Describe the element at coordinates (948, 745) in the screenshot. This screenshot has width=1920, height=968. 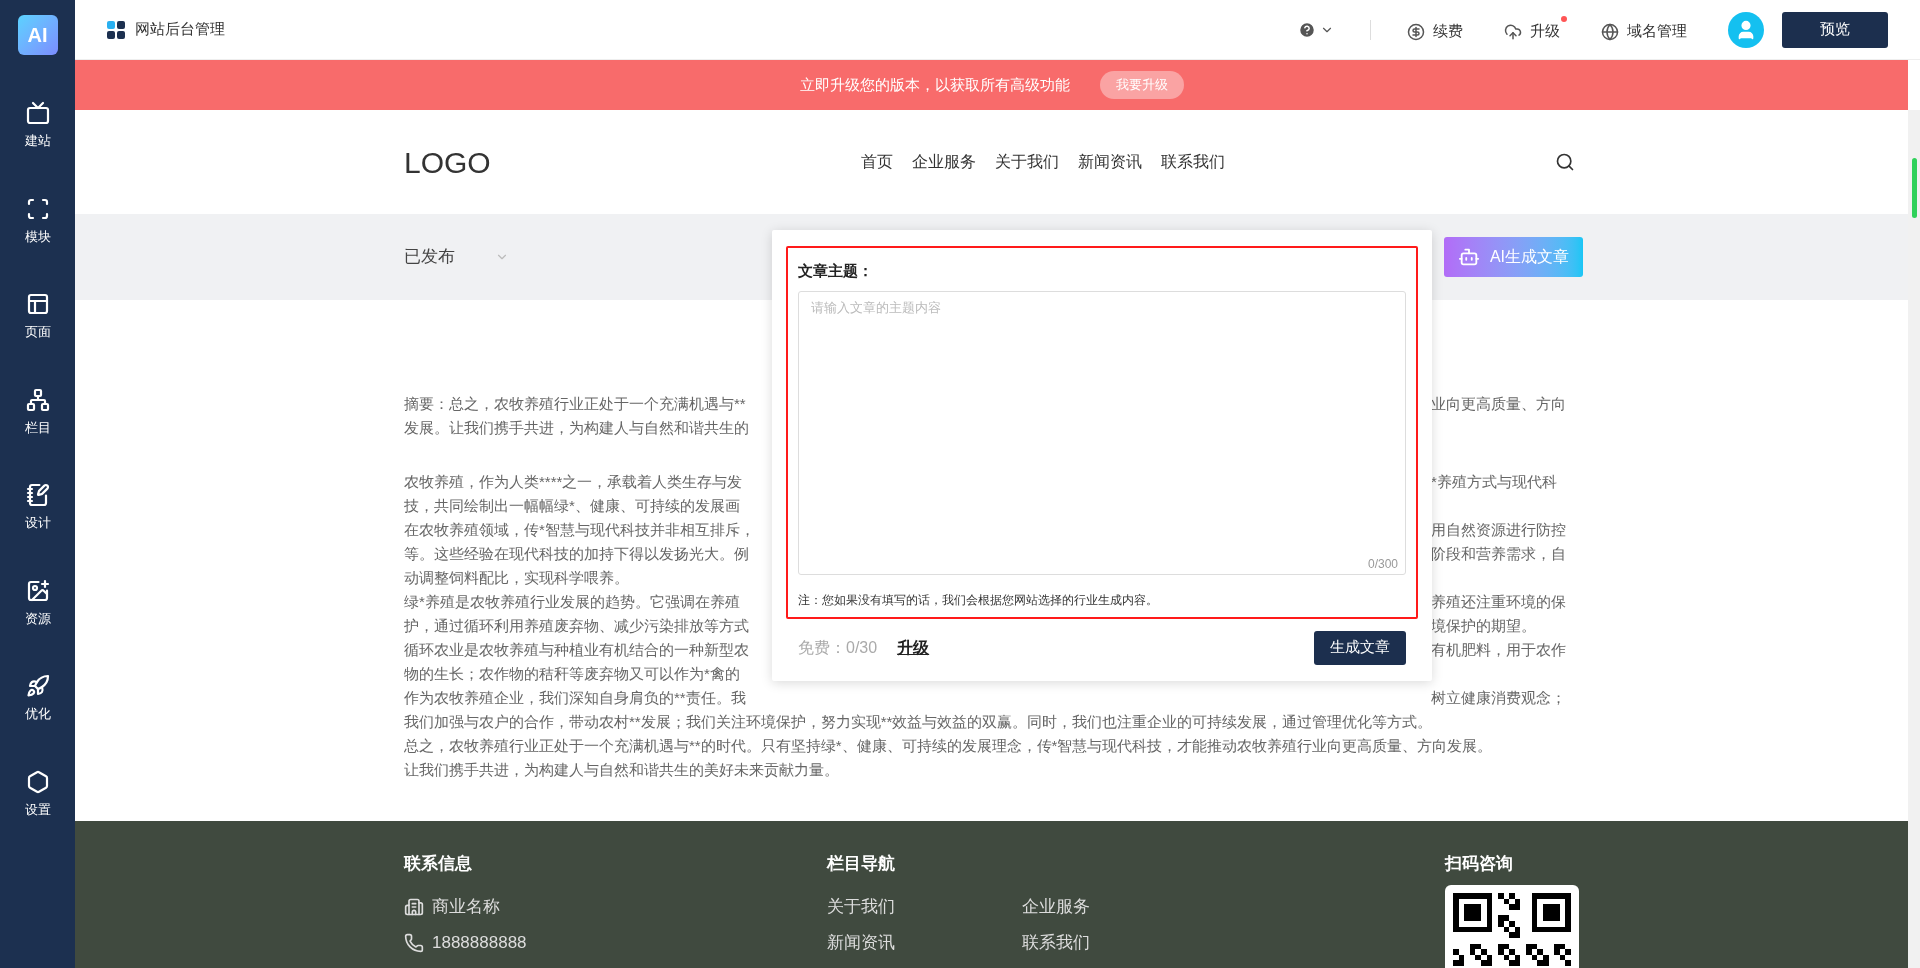
I see `article-text: 总之，农牧养殖行业正处于一个充满机遇与**的时代。只有坚持绿*、健康、可持续的发展理念，传*智慧与现代科技，才能推动农牧养殖行业向更高质量、方向发展。` at that location.